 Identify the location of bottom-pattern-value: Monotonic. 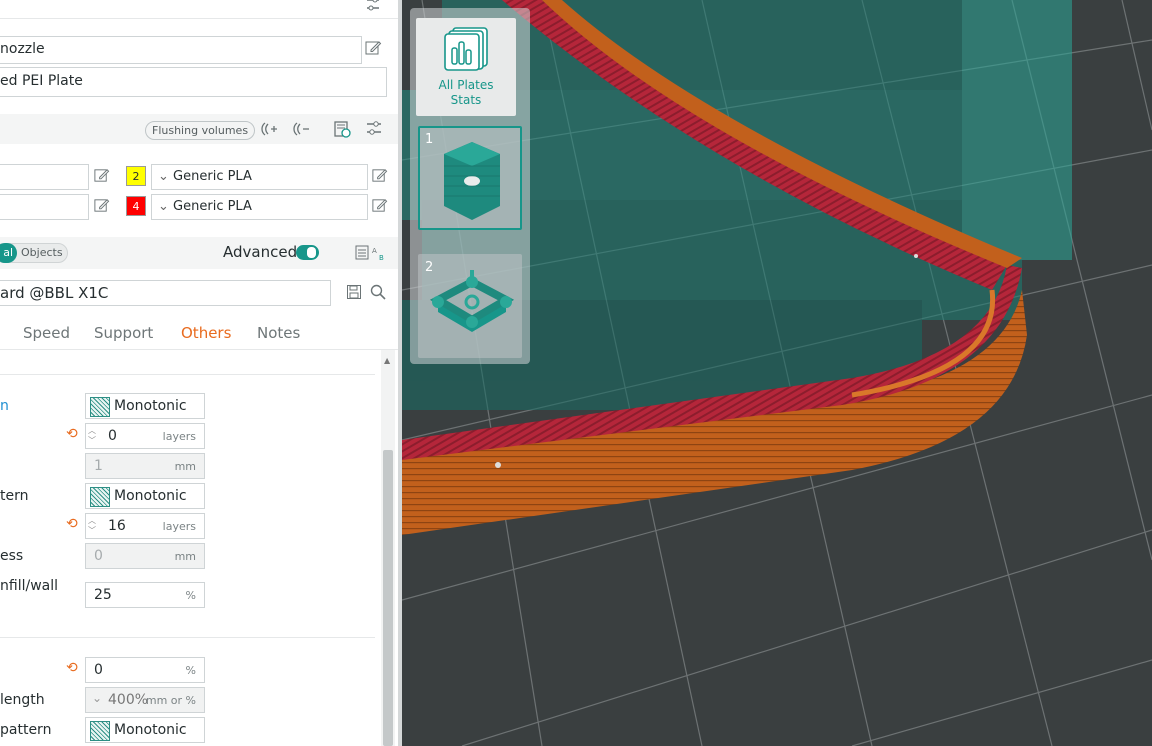
(150, 496).